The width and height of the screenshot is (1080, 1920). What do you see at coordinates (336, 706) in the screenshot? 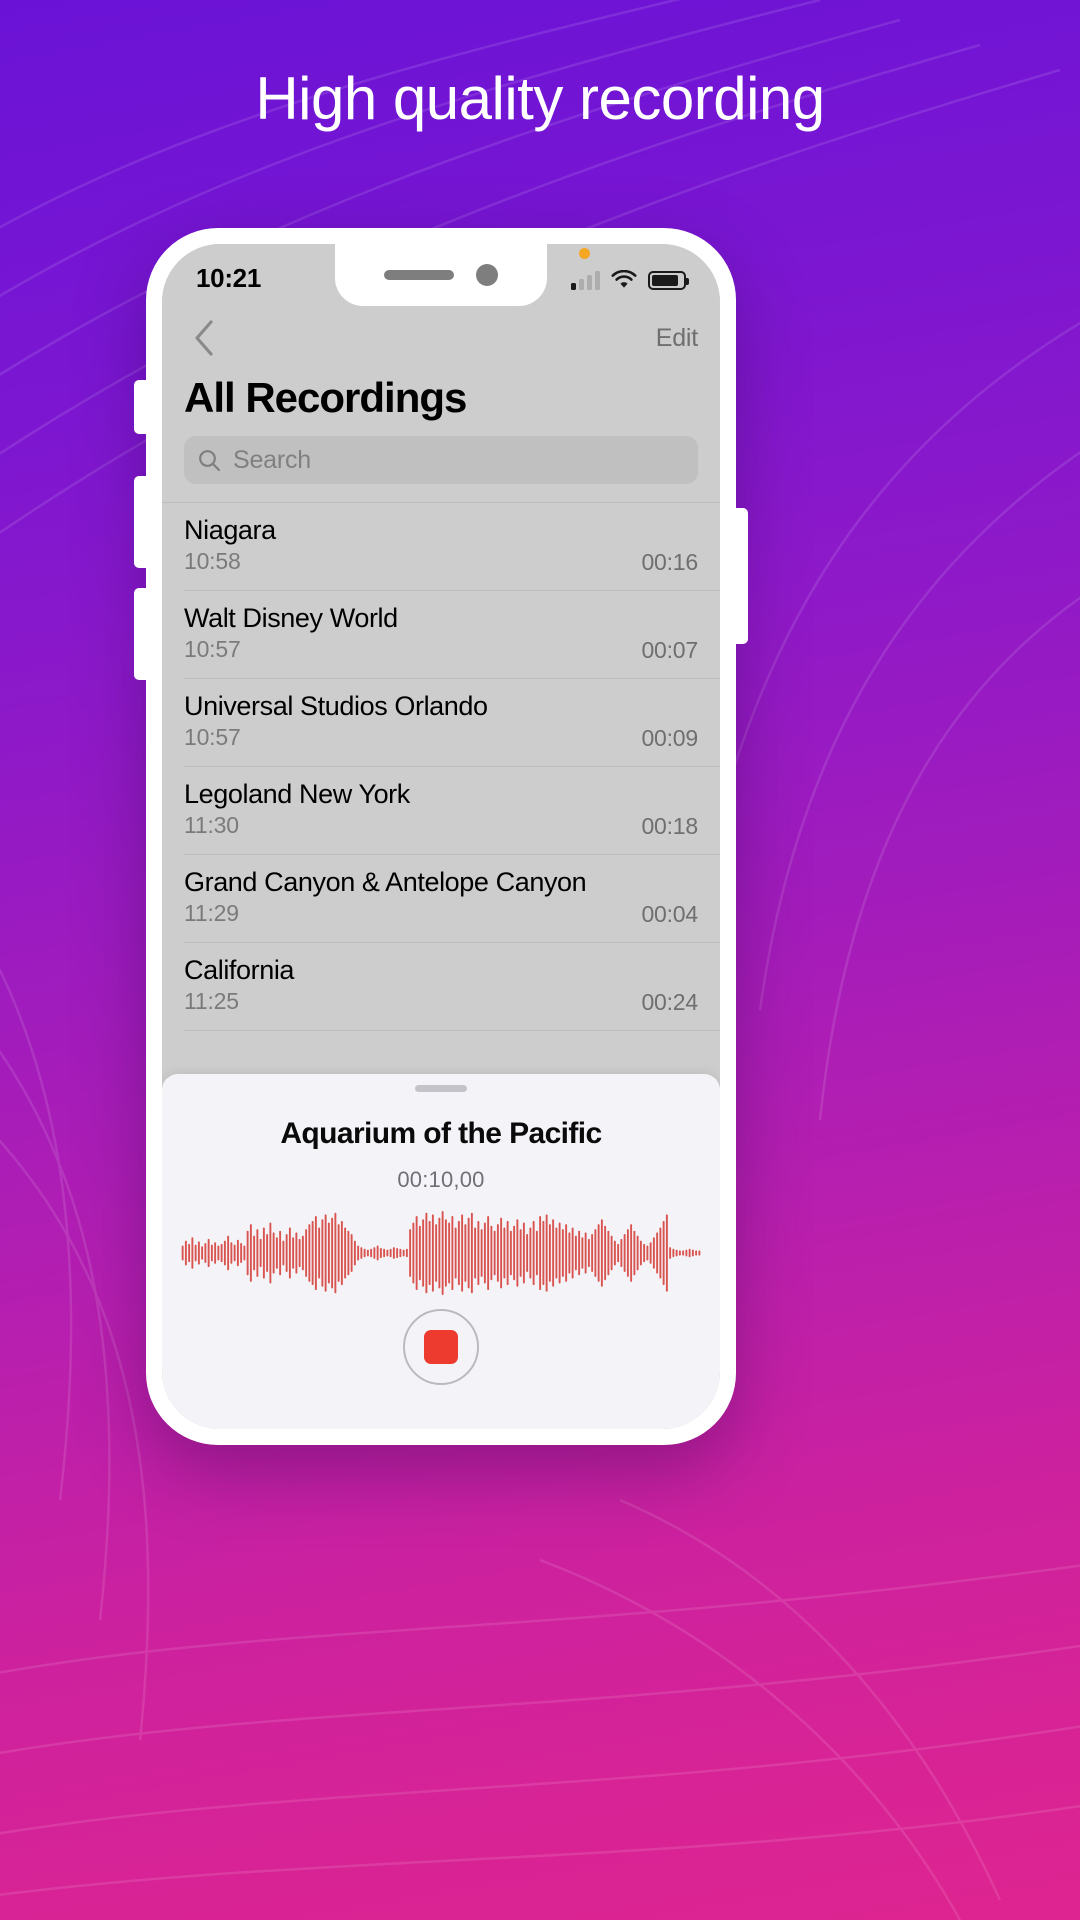
I see `recording-row-title: Universal Studios Orlando` at bounding box center [336, 706].